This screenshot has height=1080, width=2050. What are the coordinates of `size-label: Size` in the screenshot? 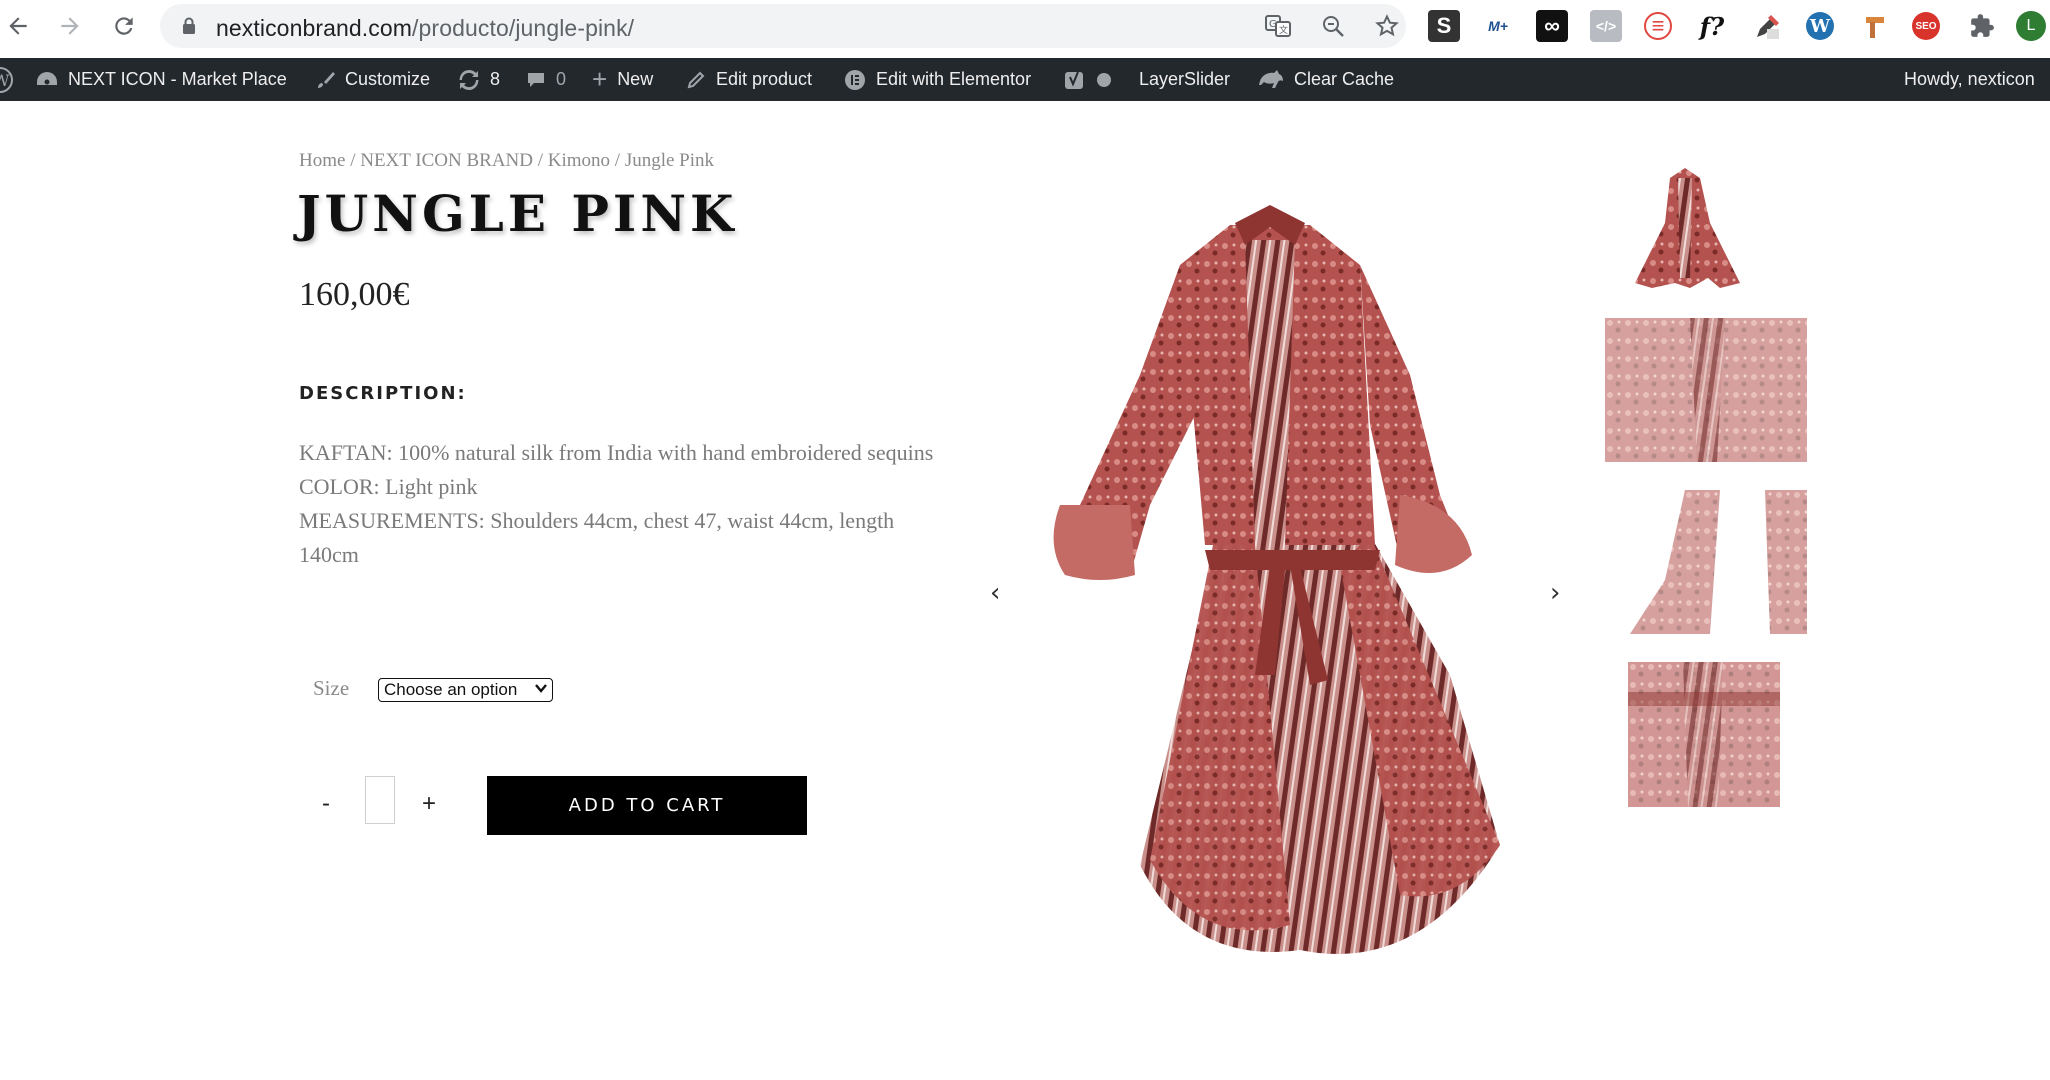 It's located at (331, 688).